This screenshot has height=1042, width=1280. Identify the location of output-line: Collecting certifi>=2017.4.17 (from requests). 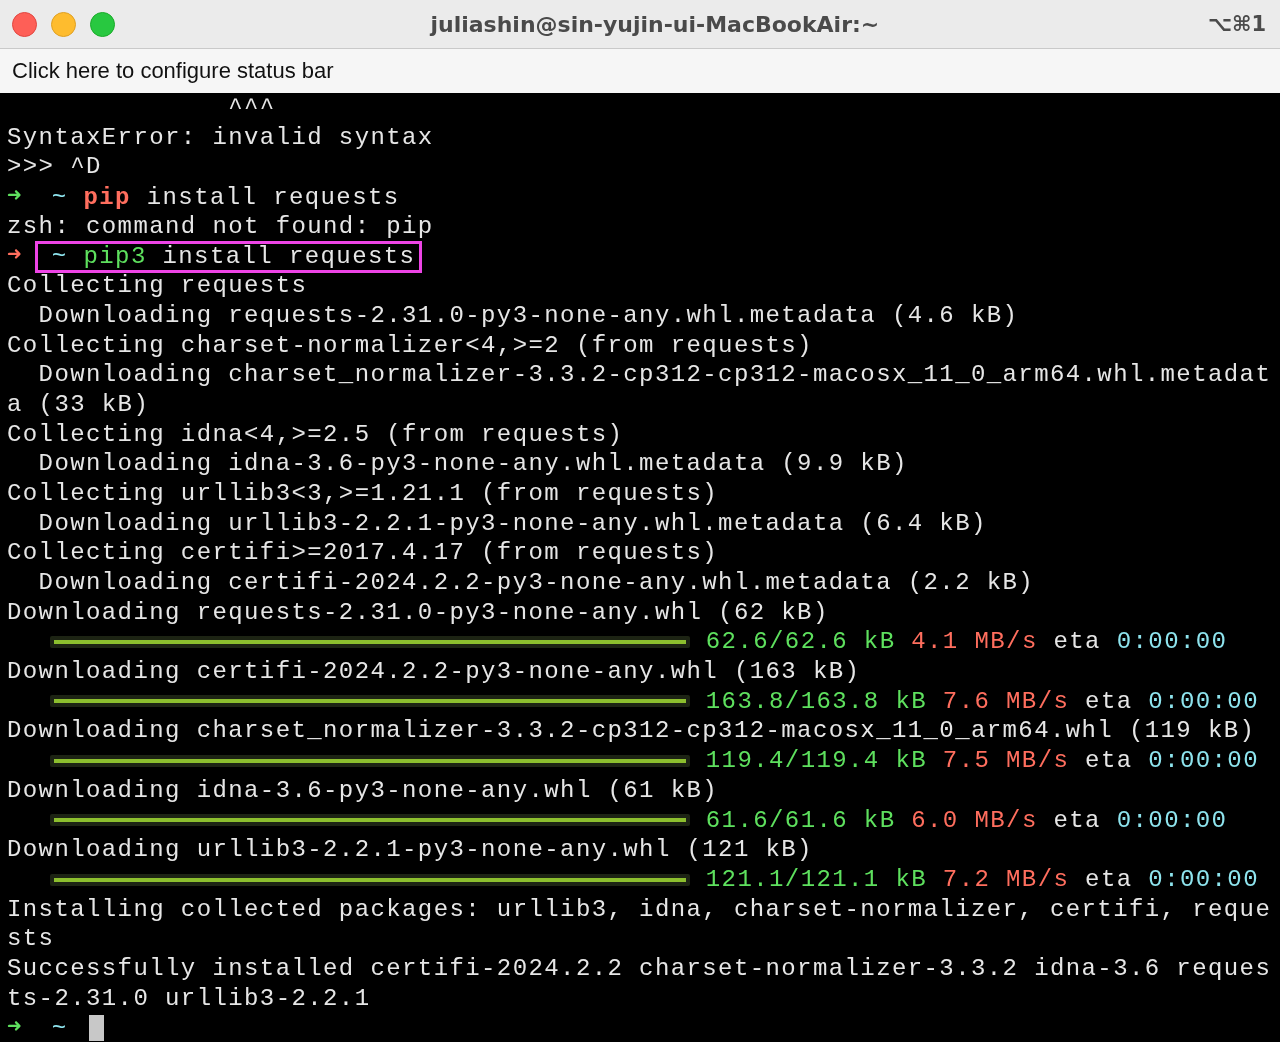
(363, 553).